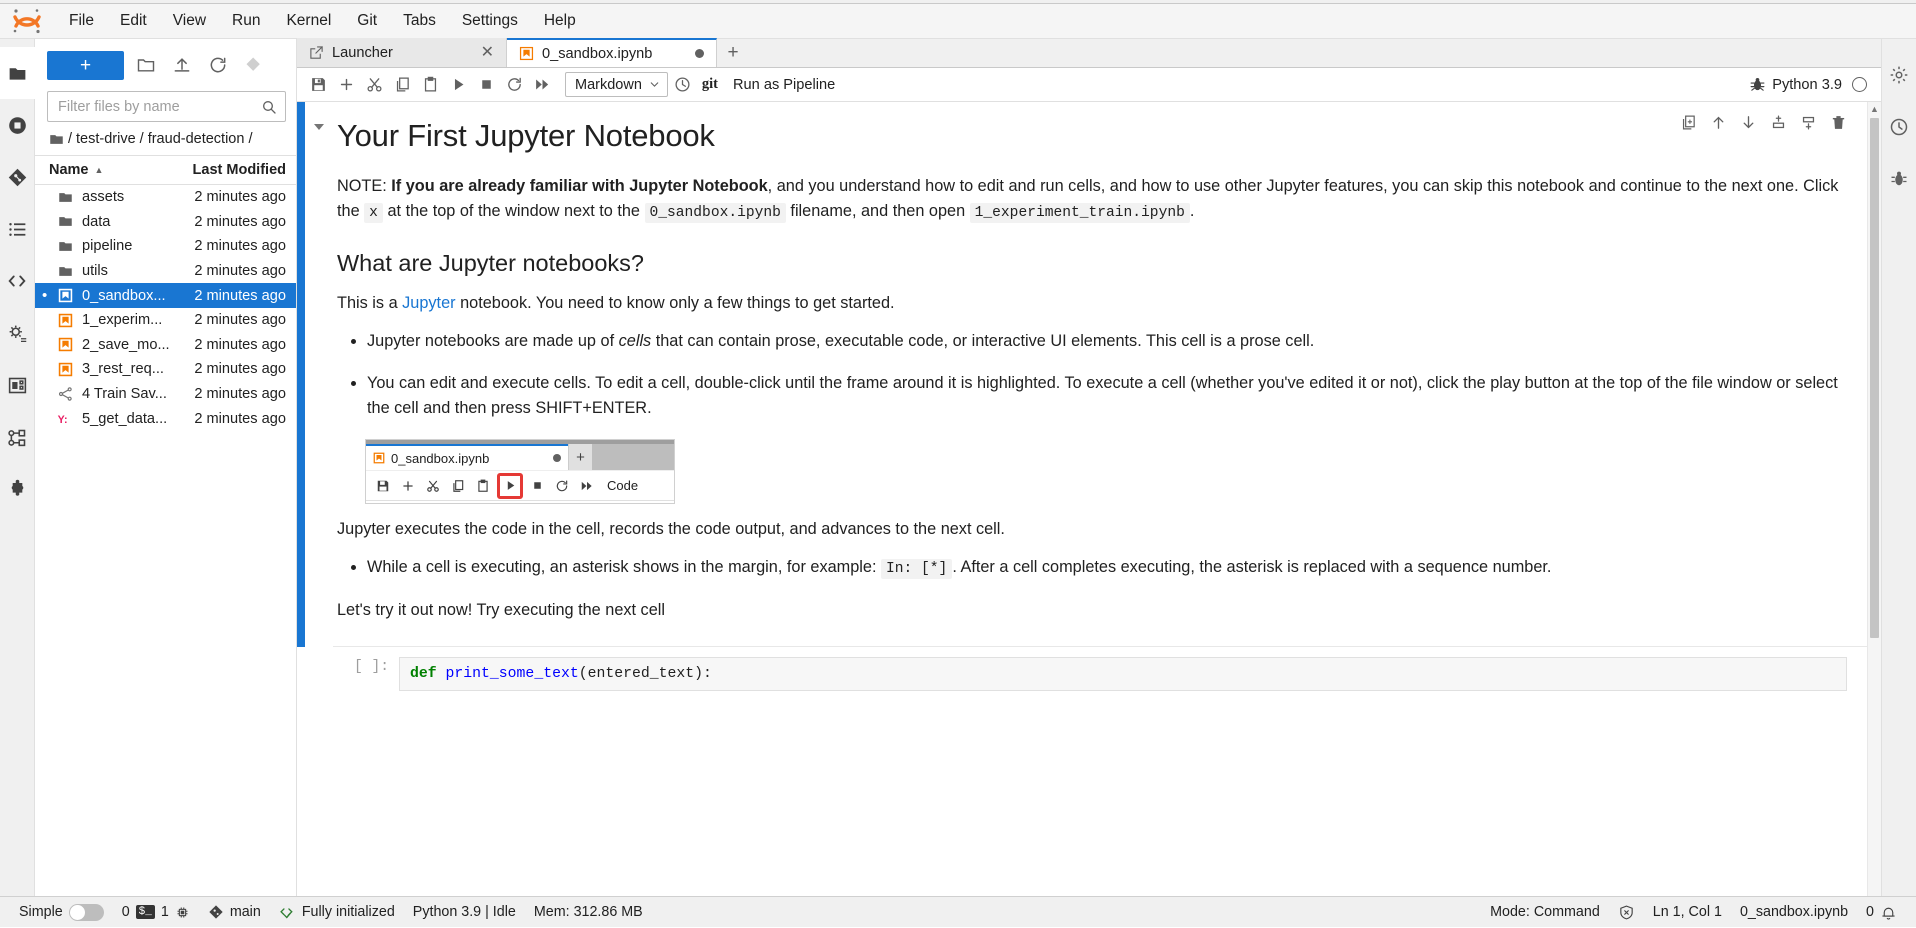 The image size is (1916, 928). Describe the element at coordinates (1778, 122) in the screenshot. I see `insert-cell-above-icon` at that location.